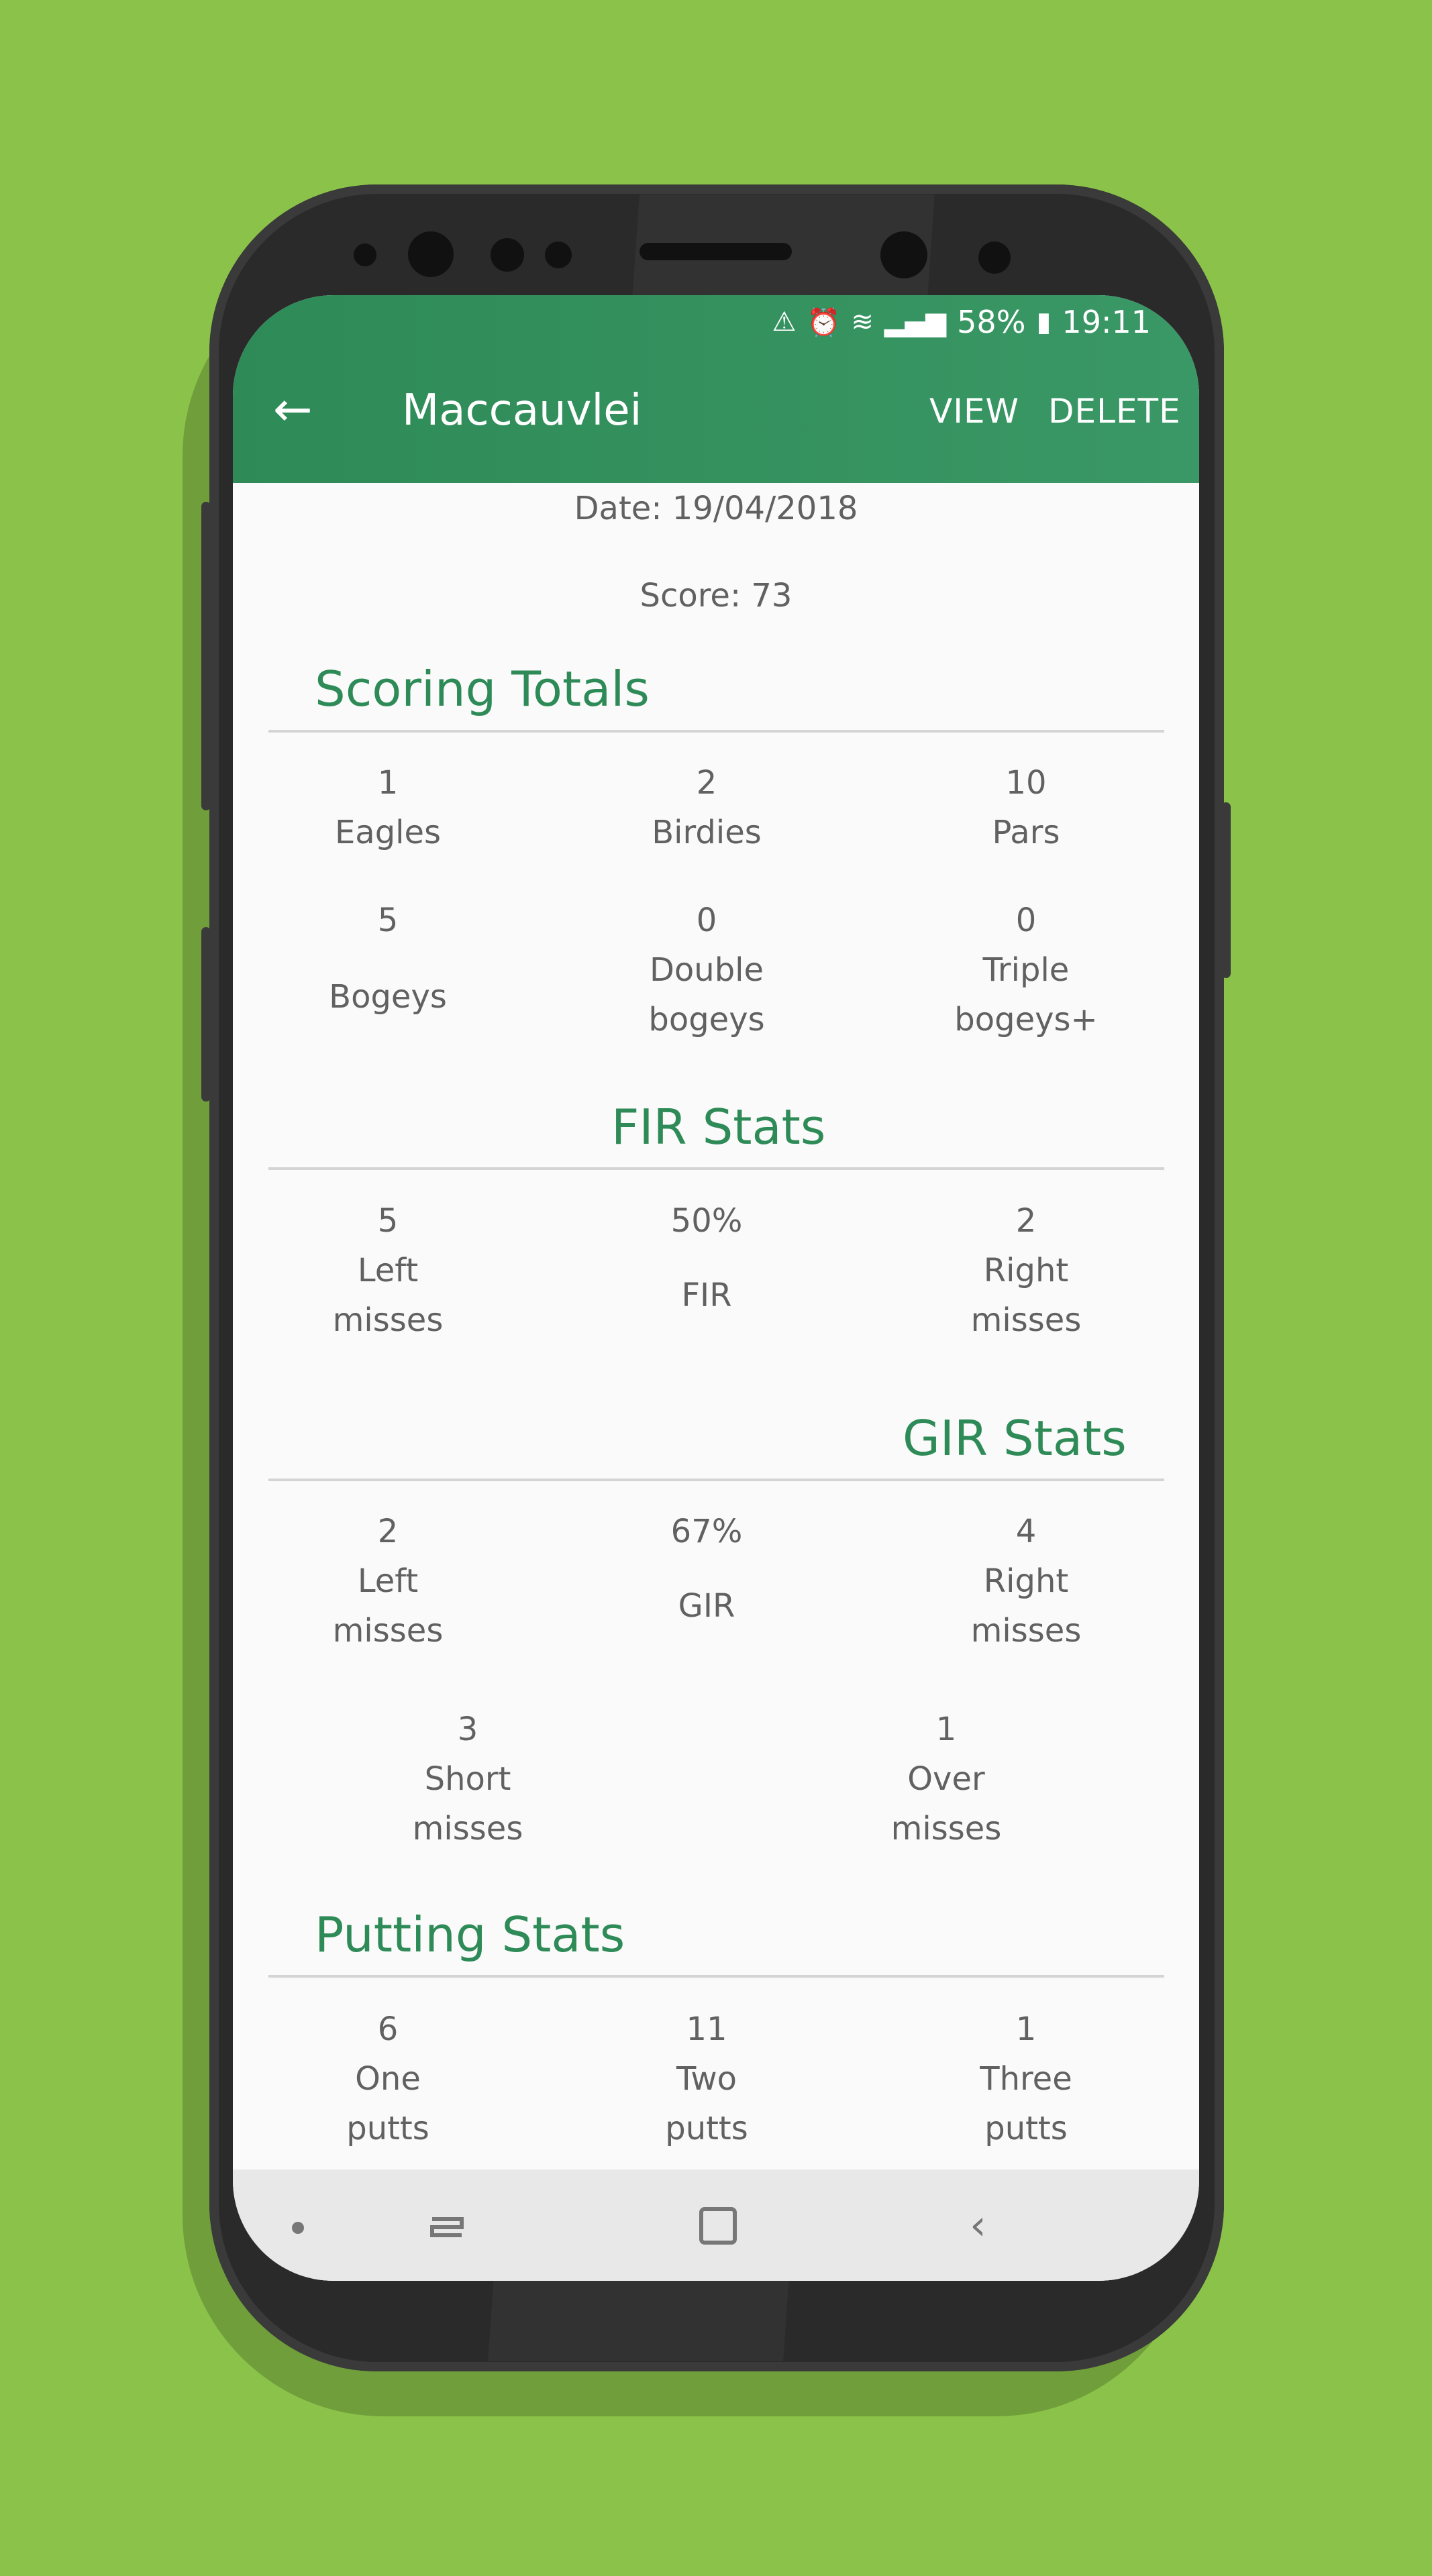  What do you see at coordinates (946, 1779) in the screenshot?
I see `stat-gir-over-misses: 1 Over misses` at bounding box center [946, 1779].